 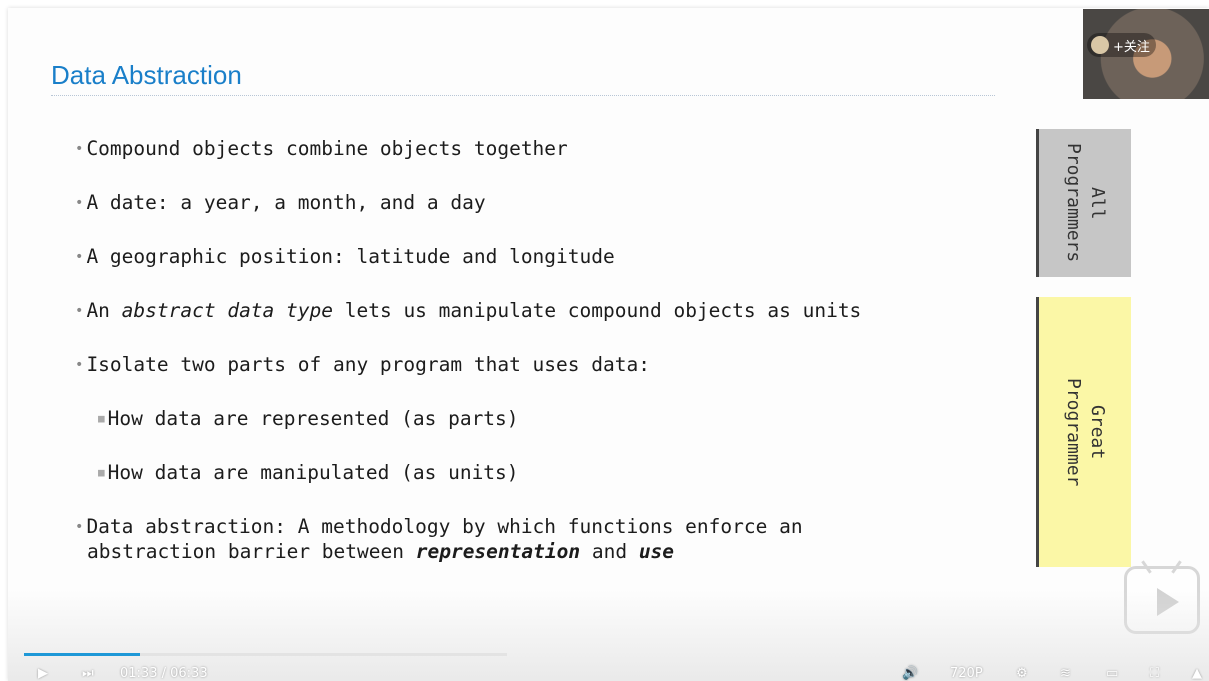 What do you see at coordinates (1121, 45) in the screenshot?
I see `follow-button: +关注` at bounding box center [1121, 45].